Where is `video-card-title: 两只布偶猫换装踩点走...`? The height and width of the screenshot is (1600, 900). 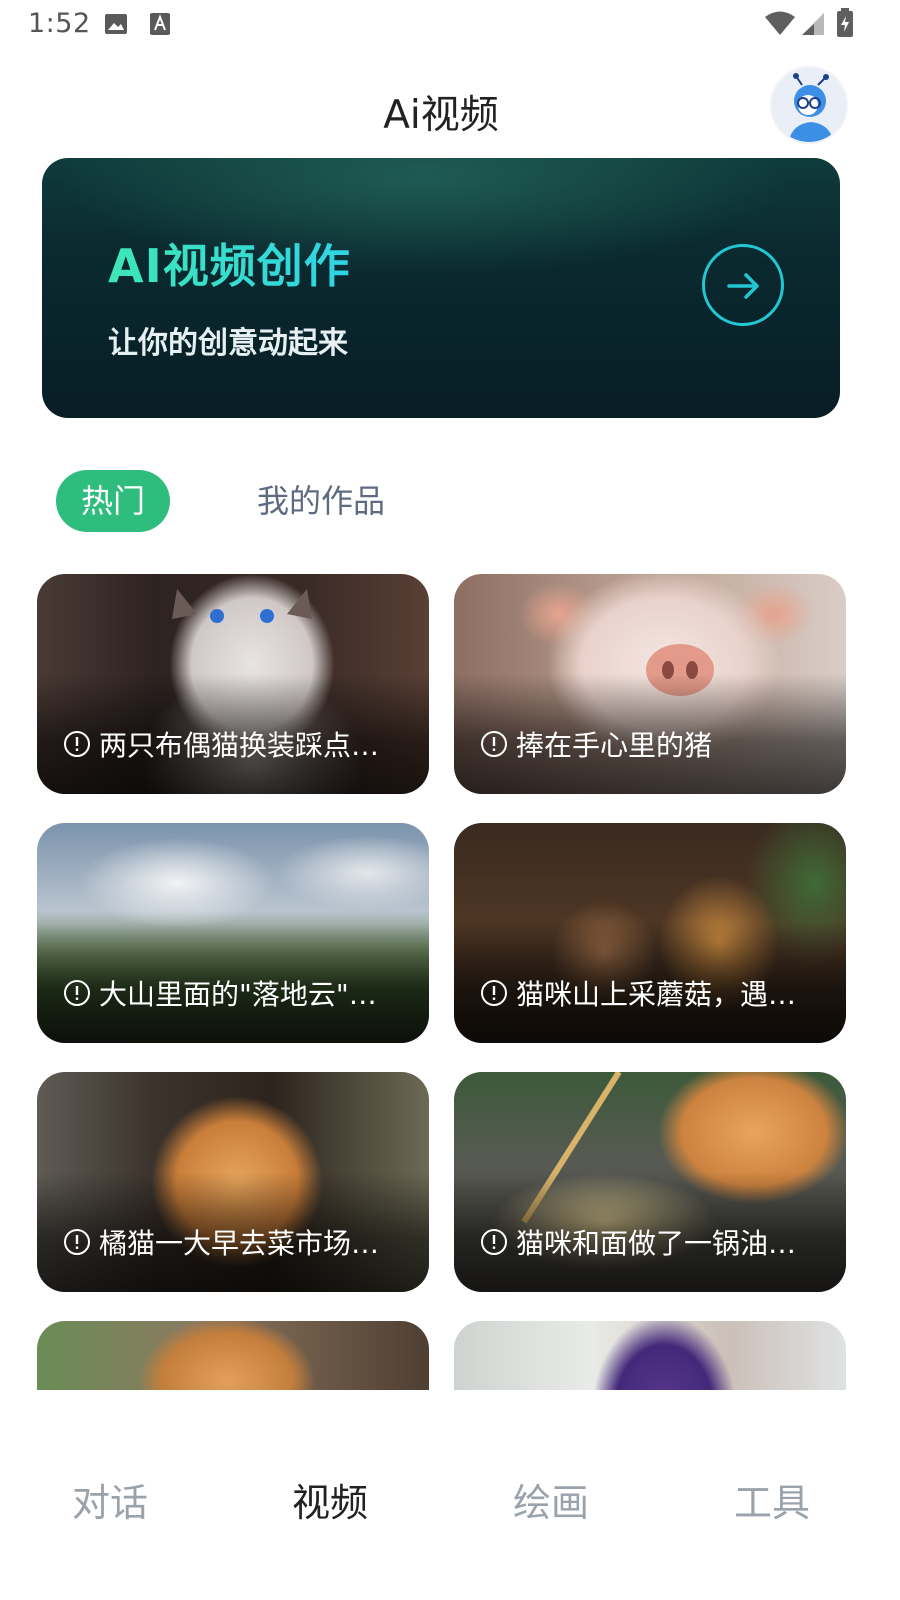 video-card-title: 两只布偶猫换装踩点走... is located at coordinates (249, 745).